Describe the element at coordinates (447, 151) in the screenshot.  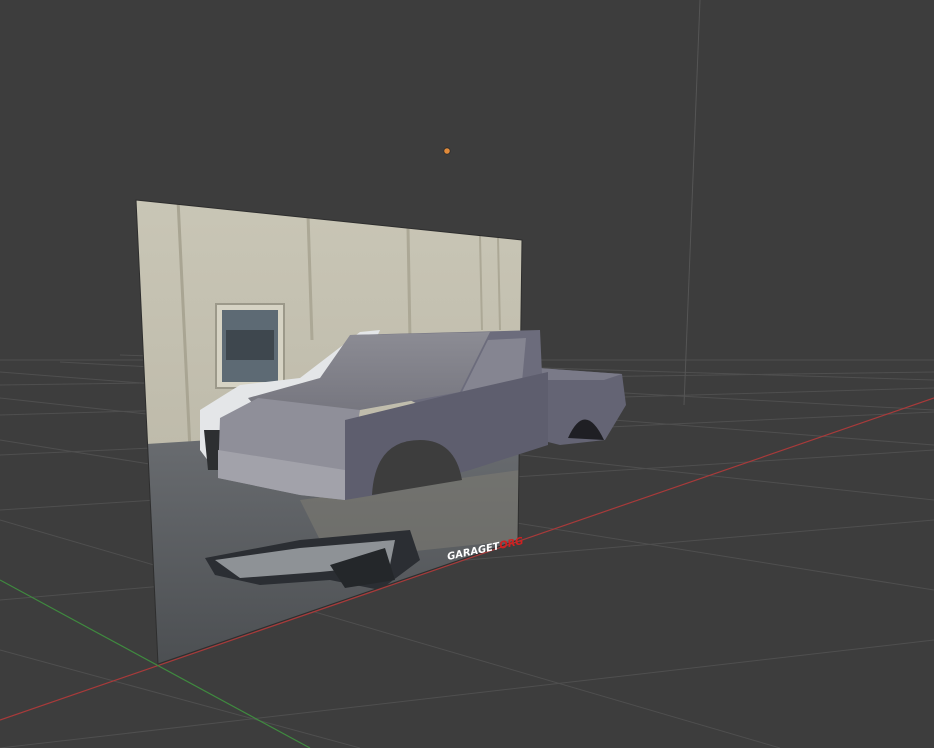
I see `lamp-light-icon` at that location.